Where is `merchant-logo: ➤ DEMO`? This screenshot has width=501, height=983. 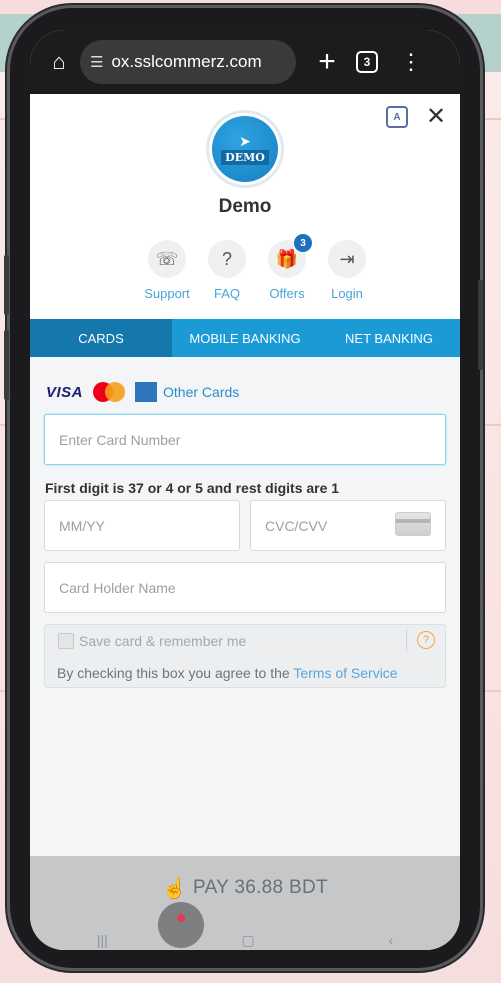 merchant-logo: ➤ DEMO is located at coordinates (245, 149).